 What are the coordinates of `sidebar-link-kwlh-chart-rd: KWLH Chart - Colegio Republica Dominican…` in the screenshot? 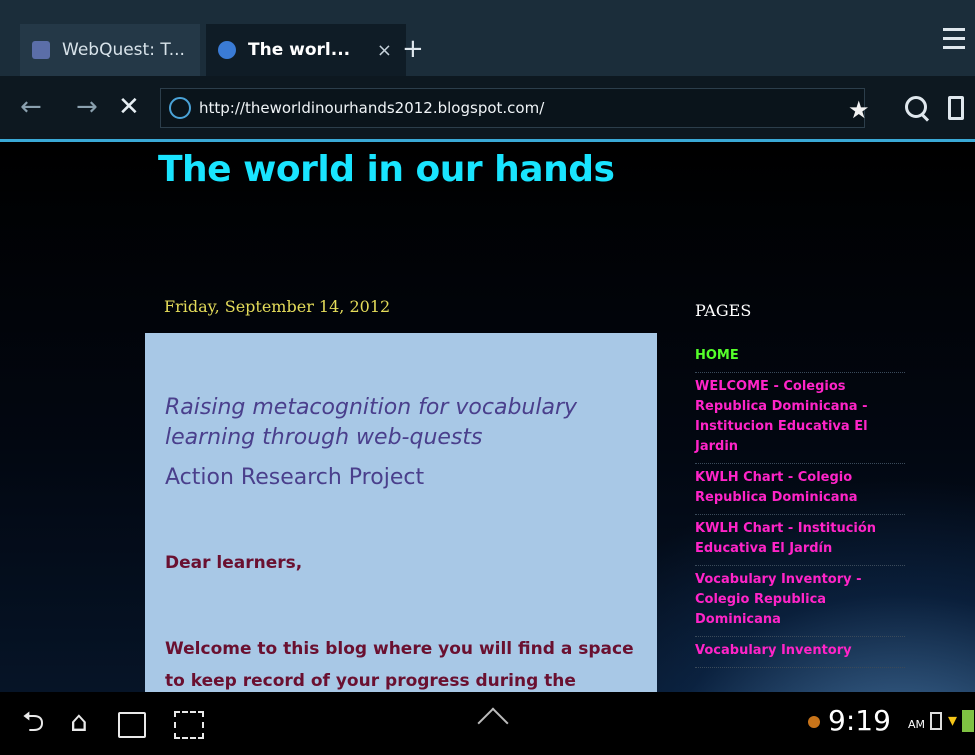 It's located at (800, 489).